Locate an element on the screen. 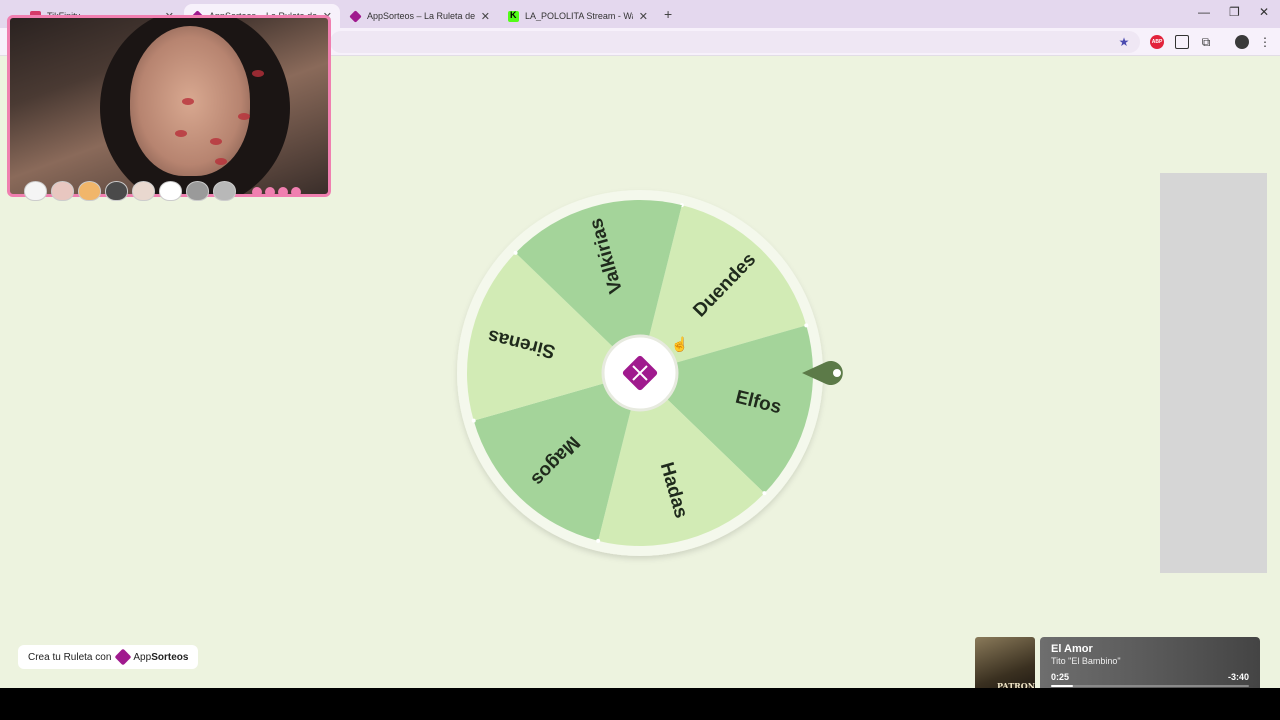  song-title: El Amor is located at coordinates (1072, 649).